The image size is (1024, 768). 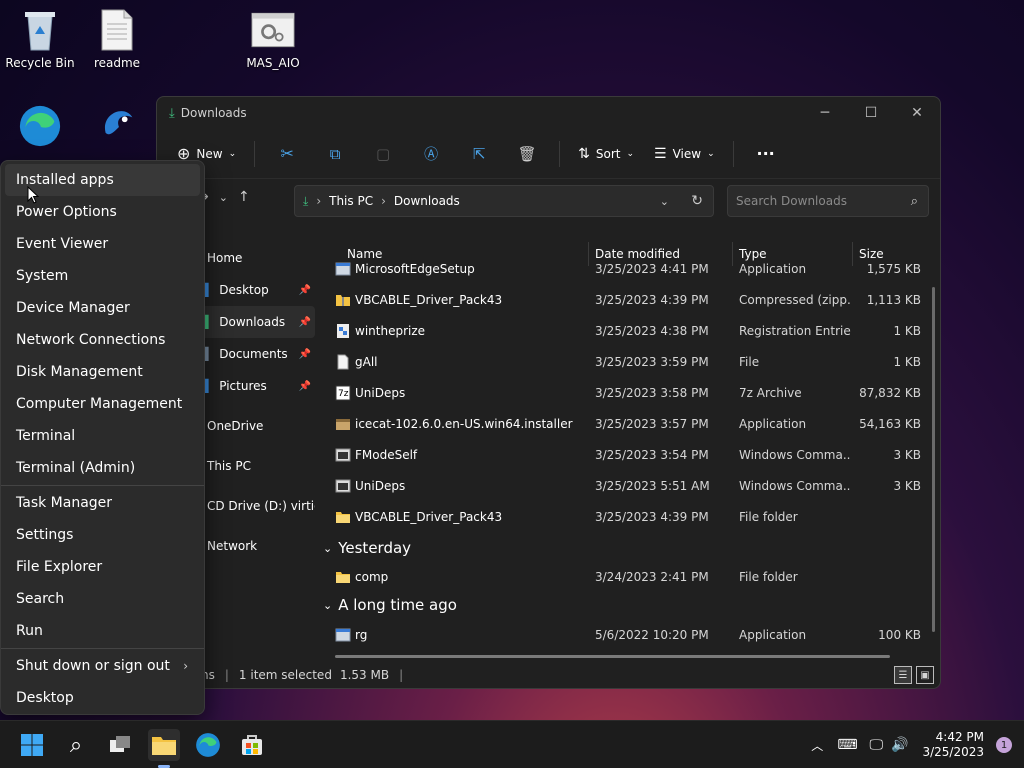 I want to click on breadcrumb-downloads: Downloads, so click(x=427, y=201).